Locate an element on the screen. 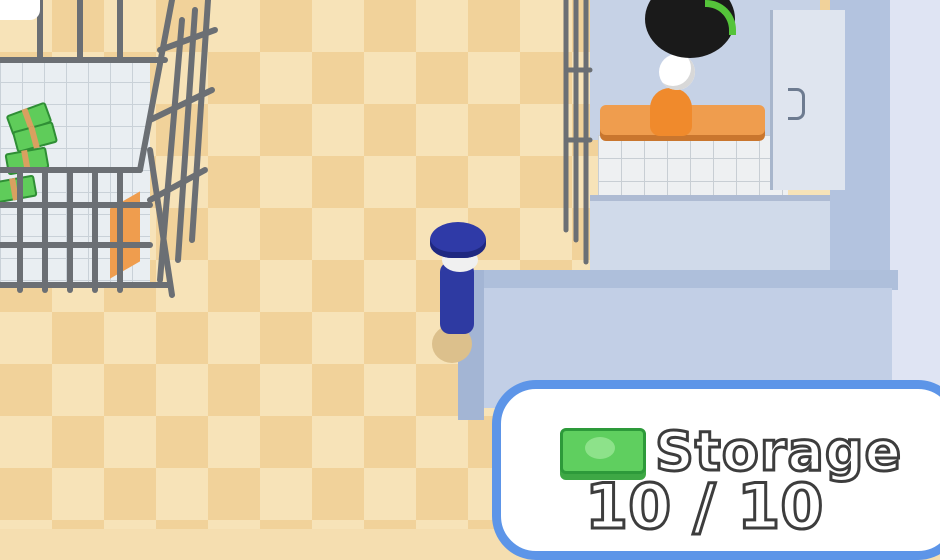  room-floor is located at coordinates (693, 165).